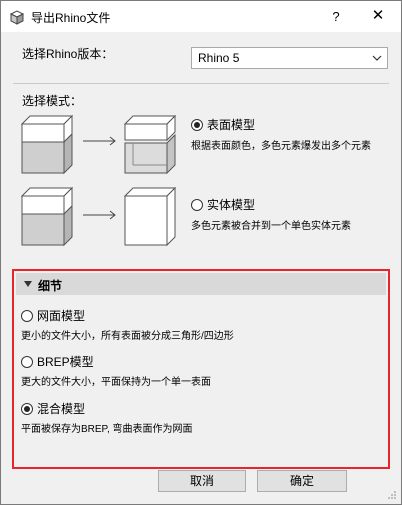  I want to click on cancel-button: 取消, so click(202, 481).